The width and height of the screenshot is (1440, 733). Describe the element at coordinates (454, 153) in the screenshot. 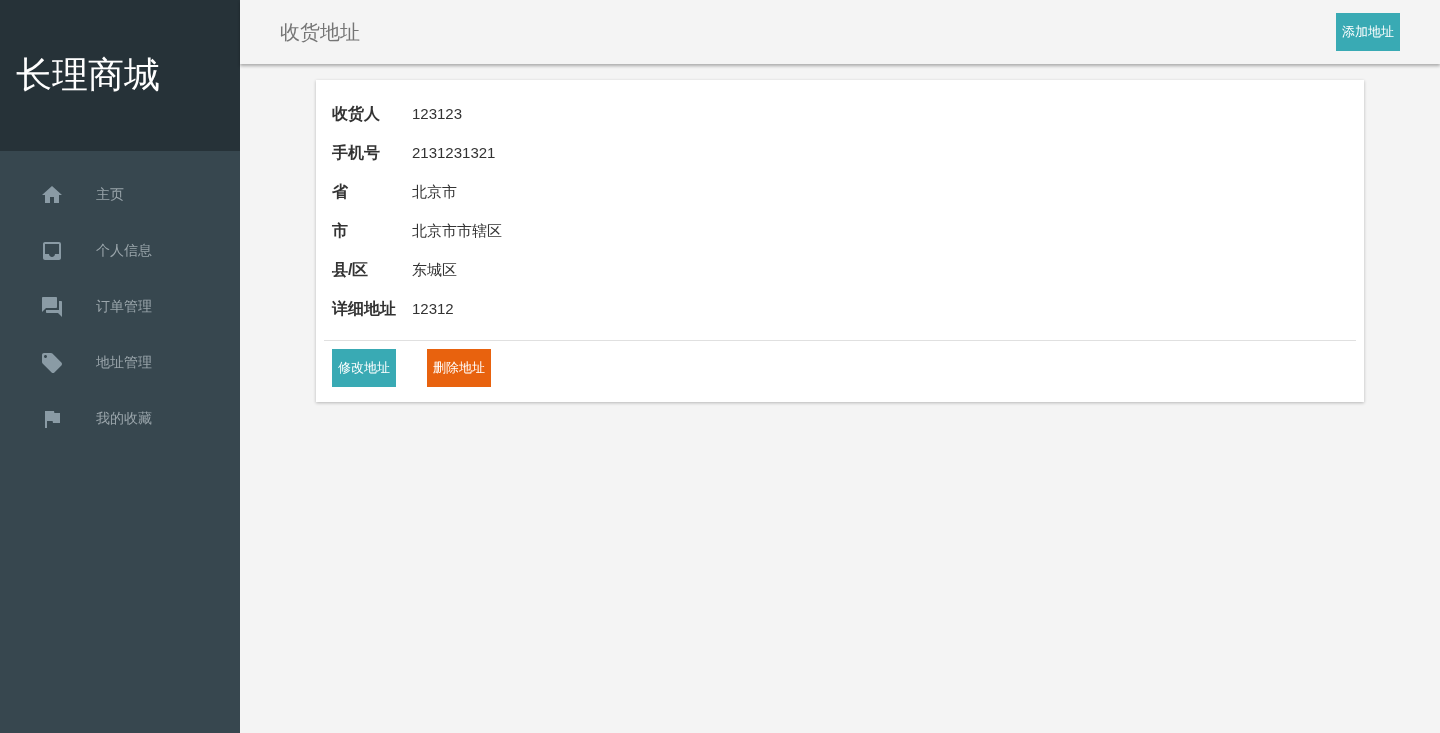

I see `field-value: 2131231321` at that location.